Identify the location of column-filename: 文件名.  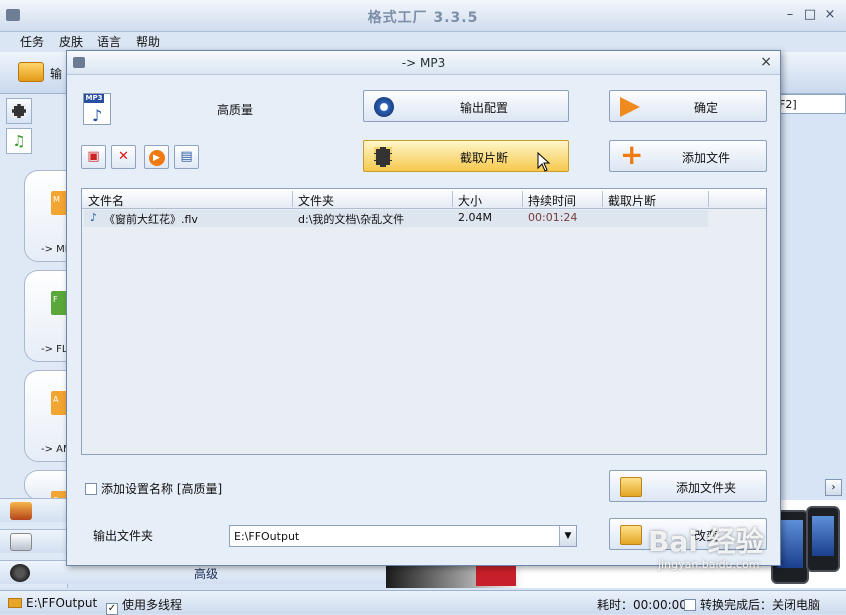
(106, 200).